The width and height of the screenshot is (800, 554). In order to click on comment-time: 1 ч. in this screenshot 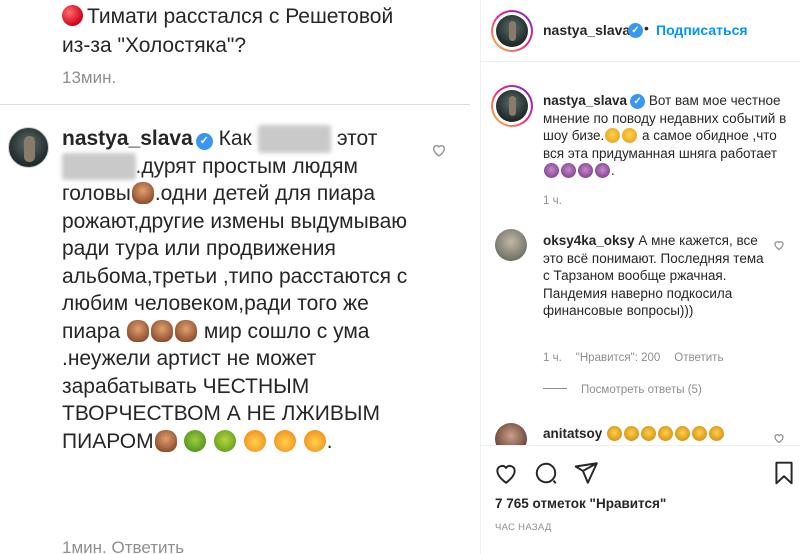, I will do `click(552, 358)`.